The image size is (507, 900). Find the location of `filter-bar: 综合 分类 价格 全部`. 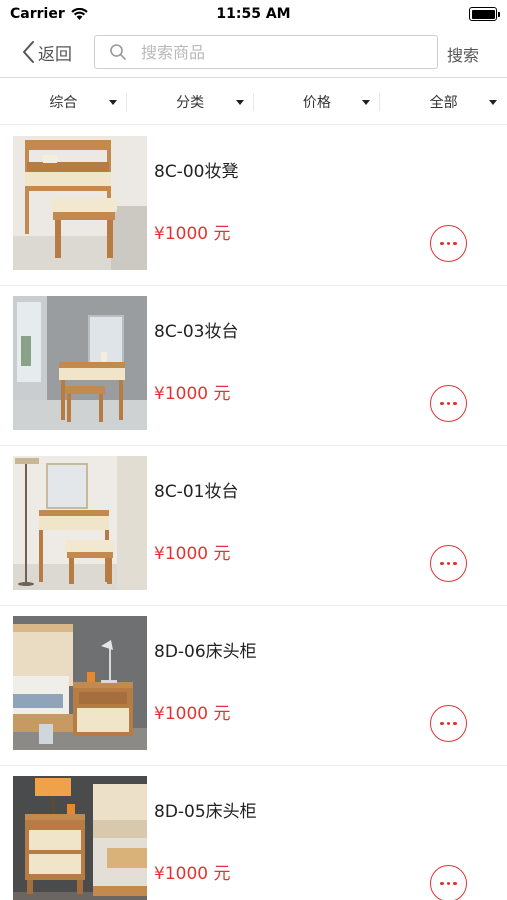

filter-bar: 综合 分类 价格 全部 is located at coordinates (253, 102).